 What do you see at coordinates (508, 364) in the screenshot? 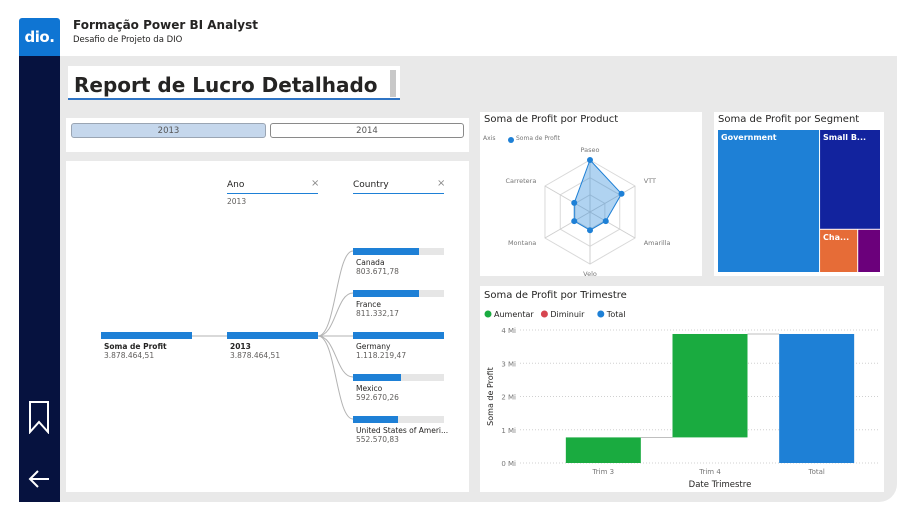
I see `y-tick-label: 3 Mi` at bounding box center [508, 364].